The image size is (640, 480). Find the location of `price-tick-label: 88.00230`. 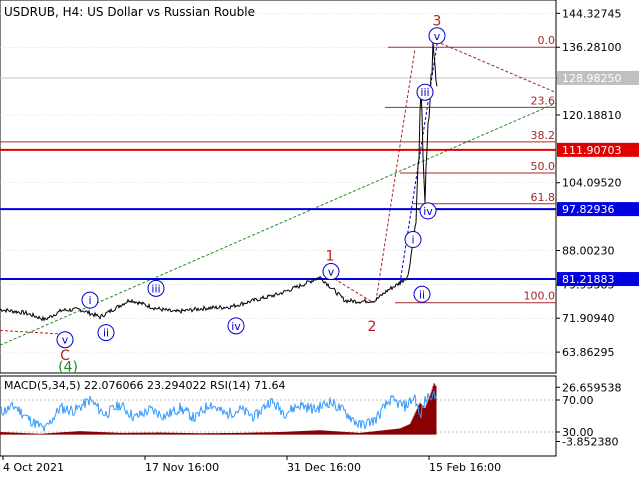

price-tick-label: 88.00230 is located at coordinates (588, 250).